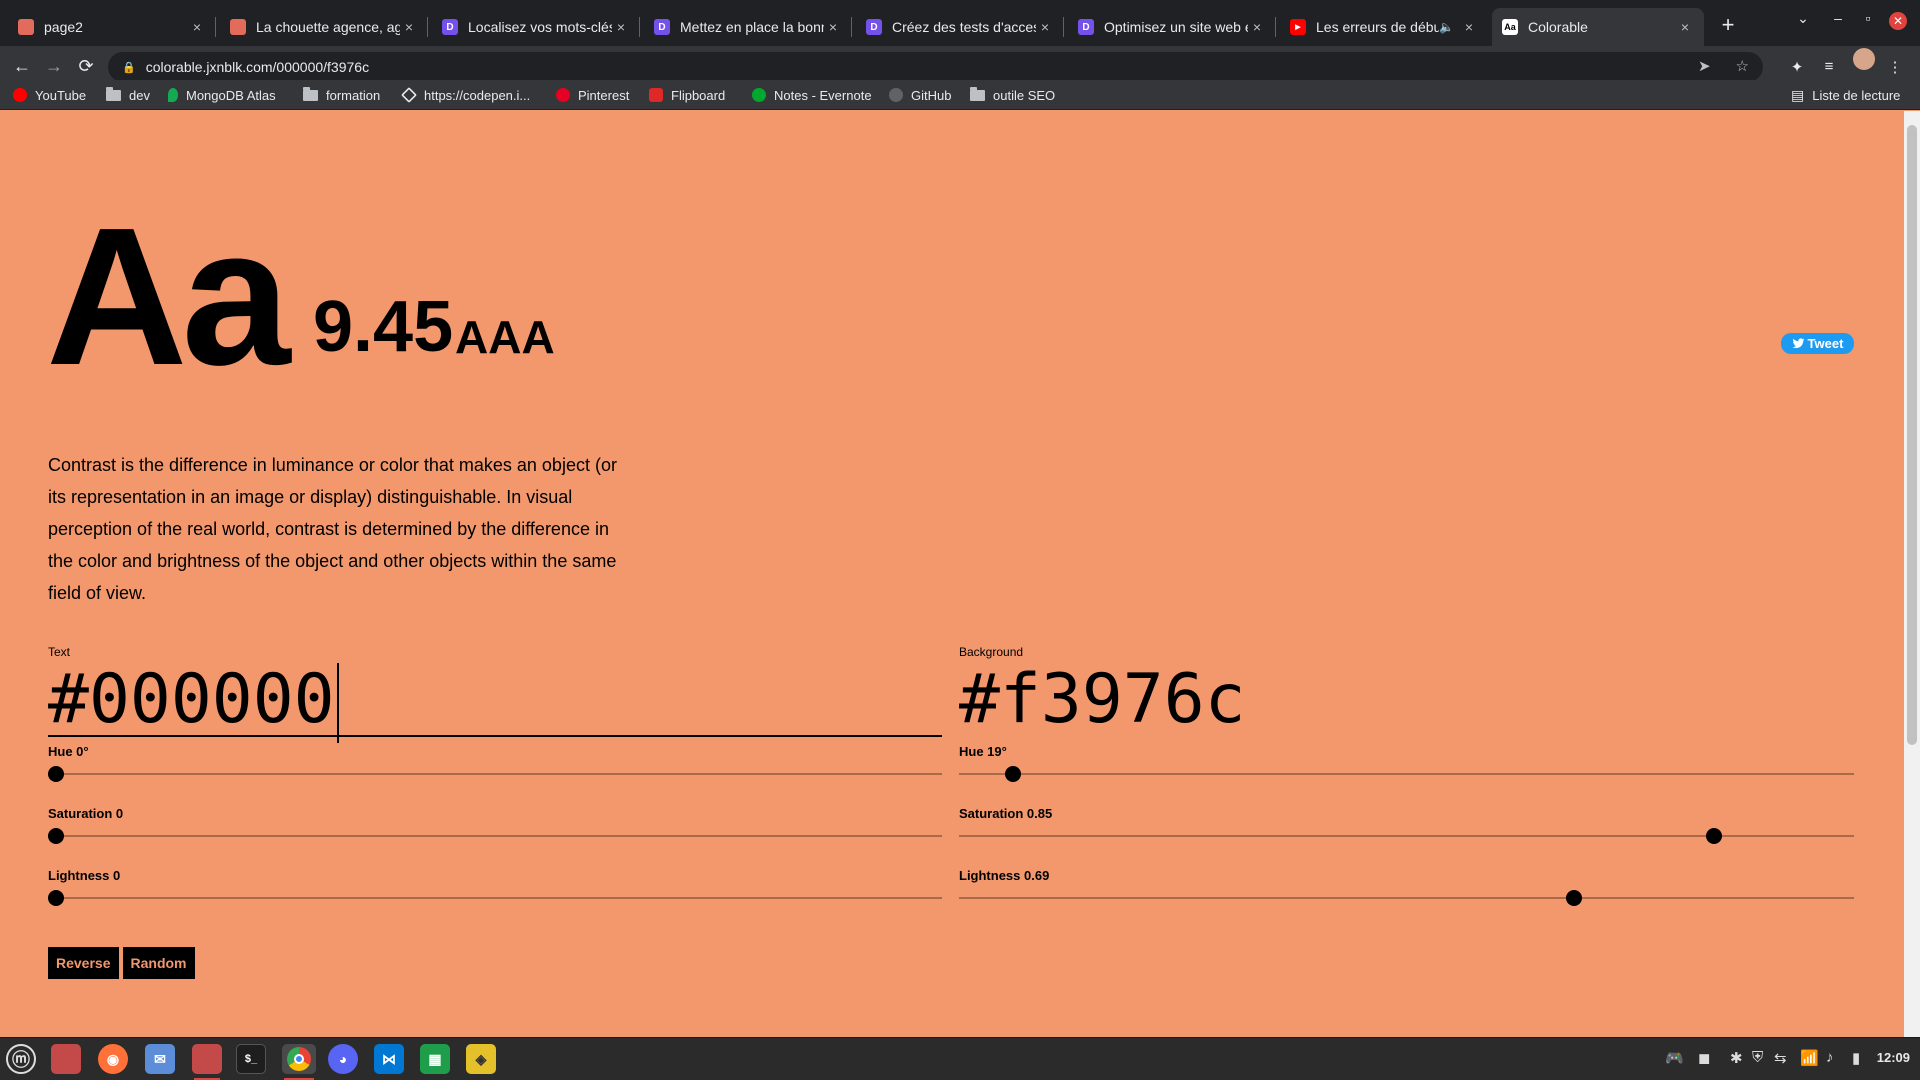 The image size is (1920, 1080). What do you see at coordinates (1704, 66) in the screenshot?
I see `send-to-device-icon: ➤` at bounding box center [1704, 66].